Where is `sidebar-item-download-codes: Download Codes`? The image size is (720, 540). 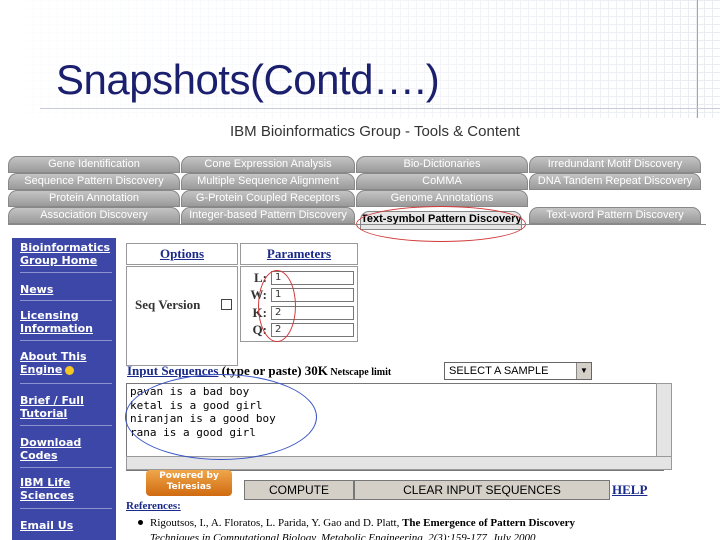
sidebar-item-download-codes: Download Codes is located at coordinates (55, 449).